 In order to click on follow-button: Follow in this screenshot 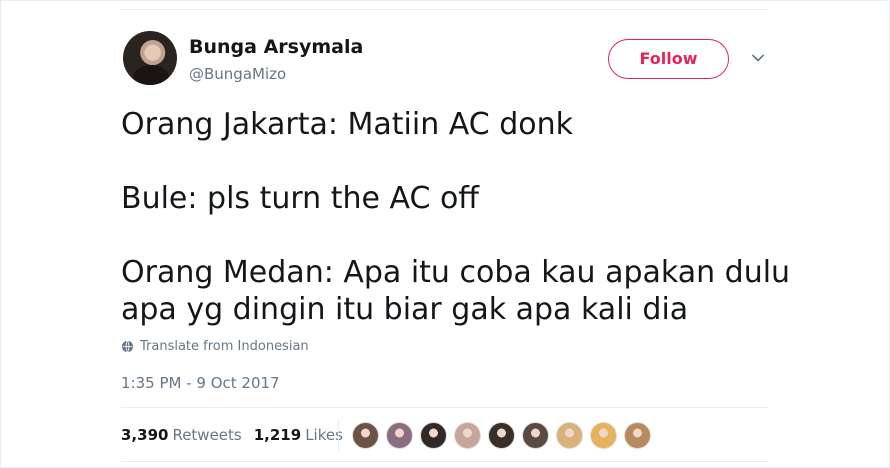, I will do `click(668, 59)`.